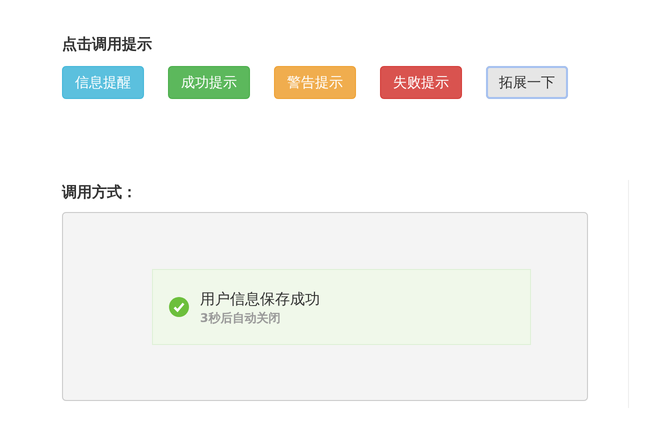 The width and height of the screenshot is (650, 425). I want to click on demo-button: 成功提示, so click(209, 82).